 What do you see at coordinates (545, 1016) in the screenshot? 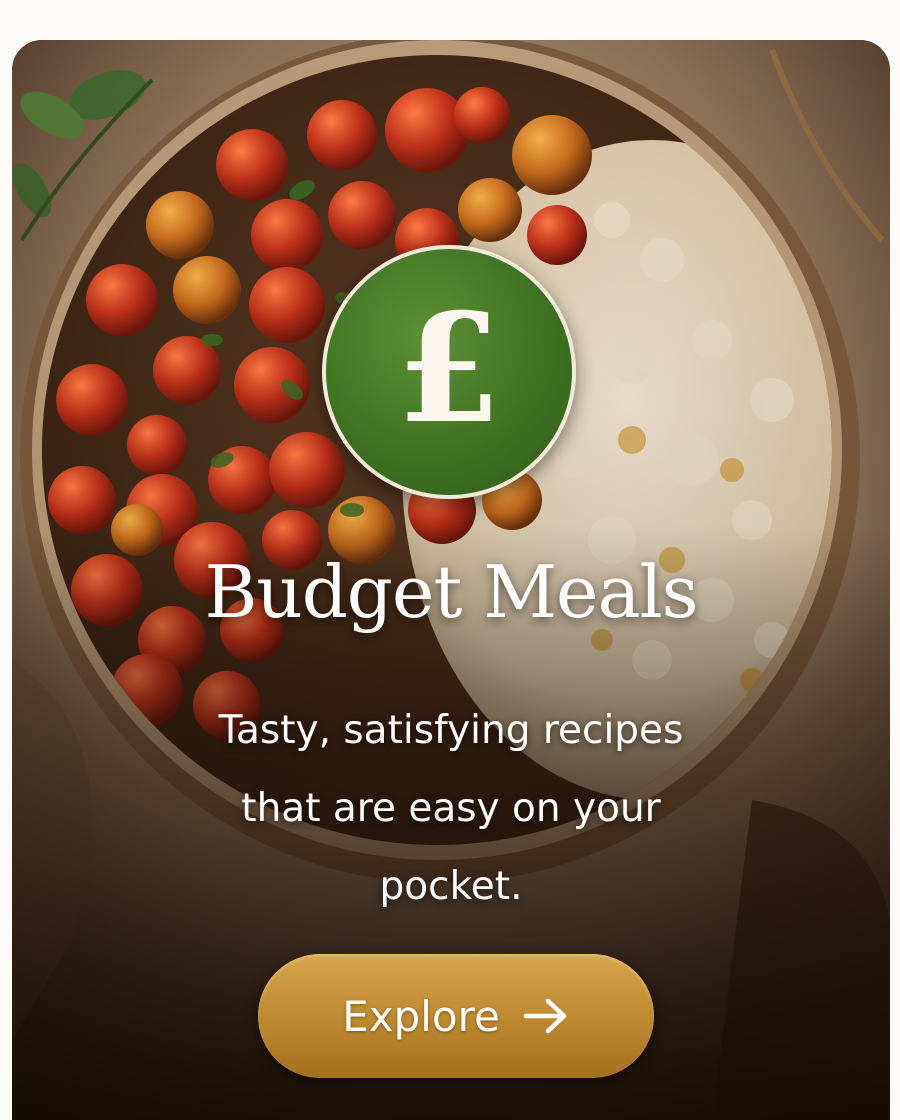
I see `arrow-right-icon` at bounding box center [545, 1016].